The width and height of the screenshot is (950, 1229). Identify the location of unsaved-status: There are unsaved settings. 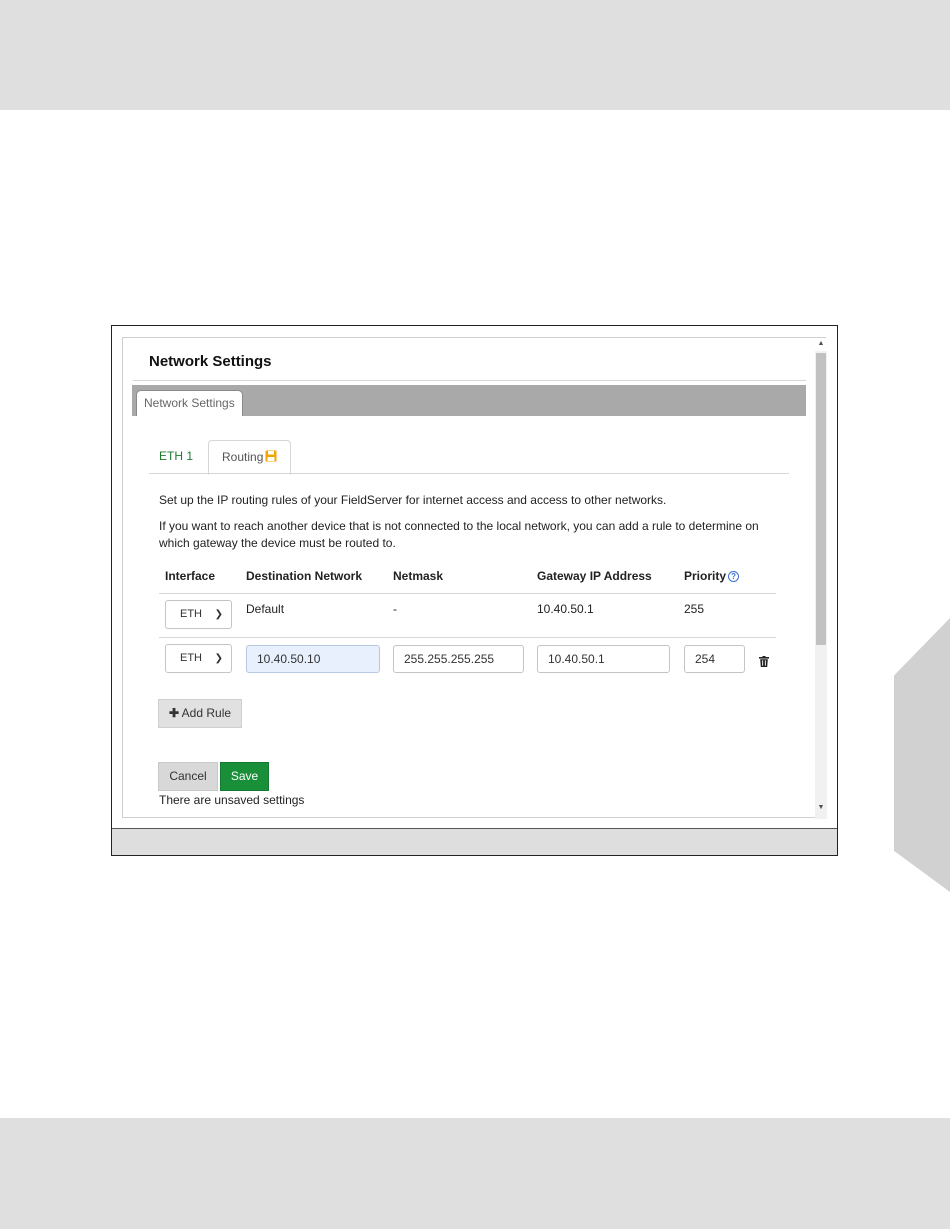
(232, 800).